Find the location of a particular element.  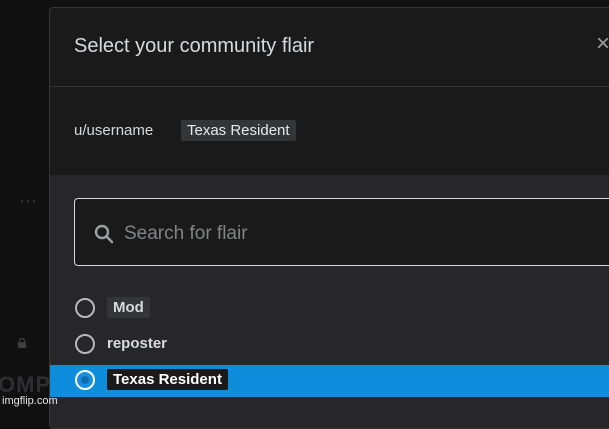

flair-option-label: reposter is located at coordinates (137, 343).